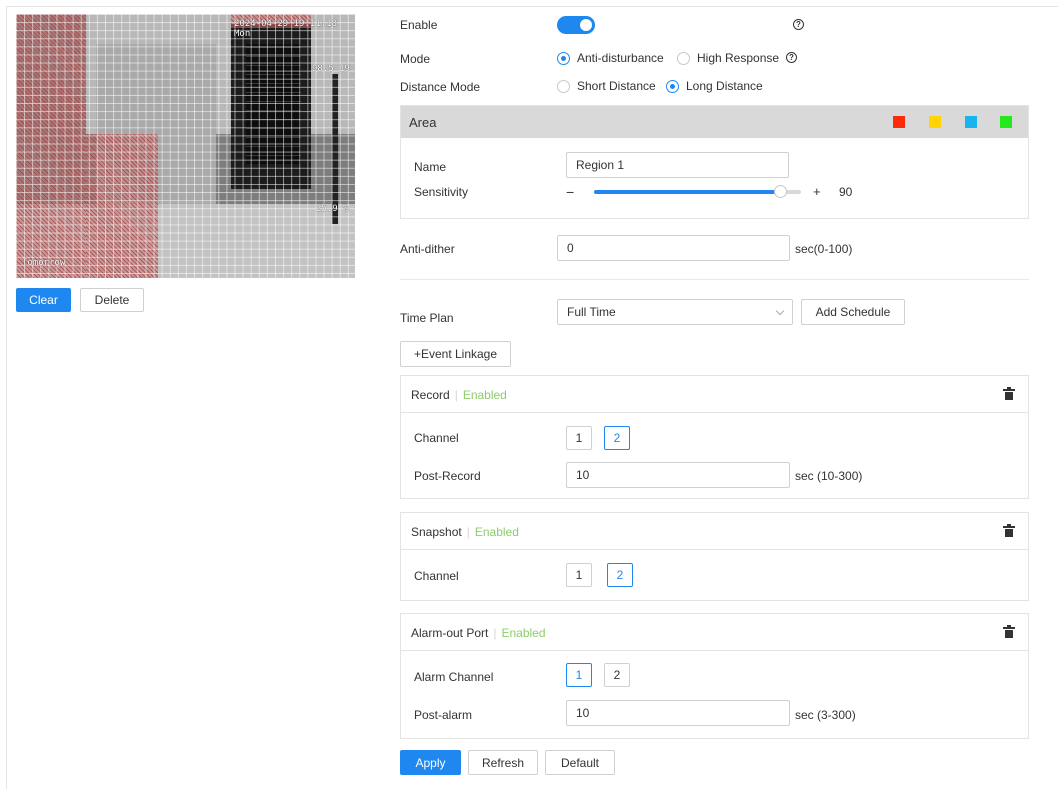 The height and width of the screenshot is (789, 1058). Describe the element at coordinates (579, 438) in the screenshot. I see `record-channel-1: 1` at that location.